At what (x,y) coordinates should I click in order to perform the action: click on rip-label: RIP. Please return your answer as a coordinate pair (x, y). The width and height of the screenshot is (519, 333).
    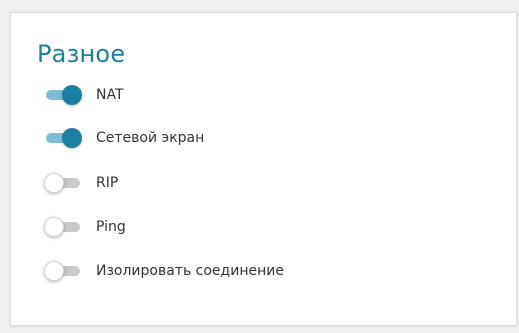
    Looking at the image, I should click on (107, 183).